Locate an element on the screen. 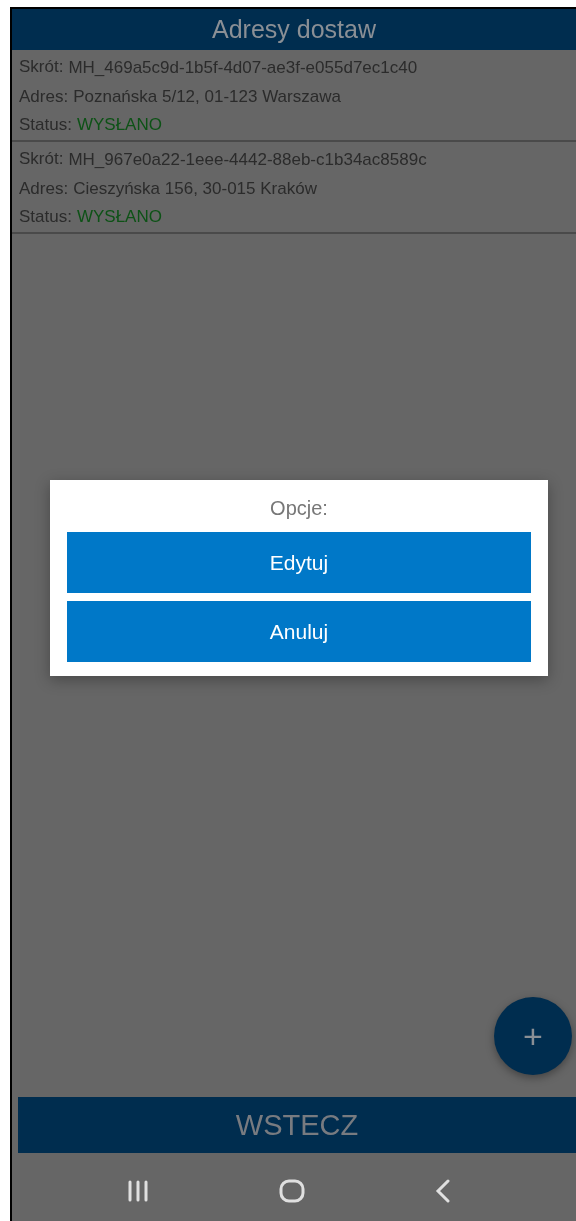 Image resolution: width=576 pixels, height=1221 pixels. screen-title: Adresy dostaw is located at coordinates (294, 29).